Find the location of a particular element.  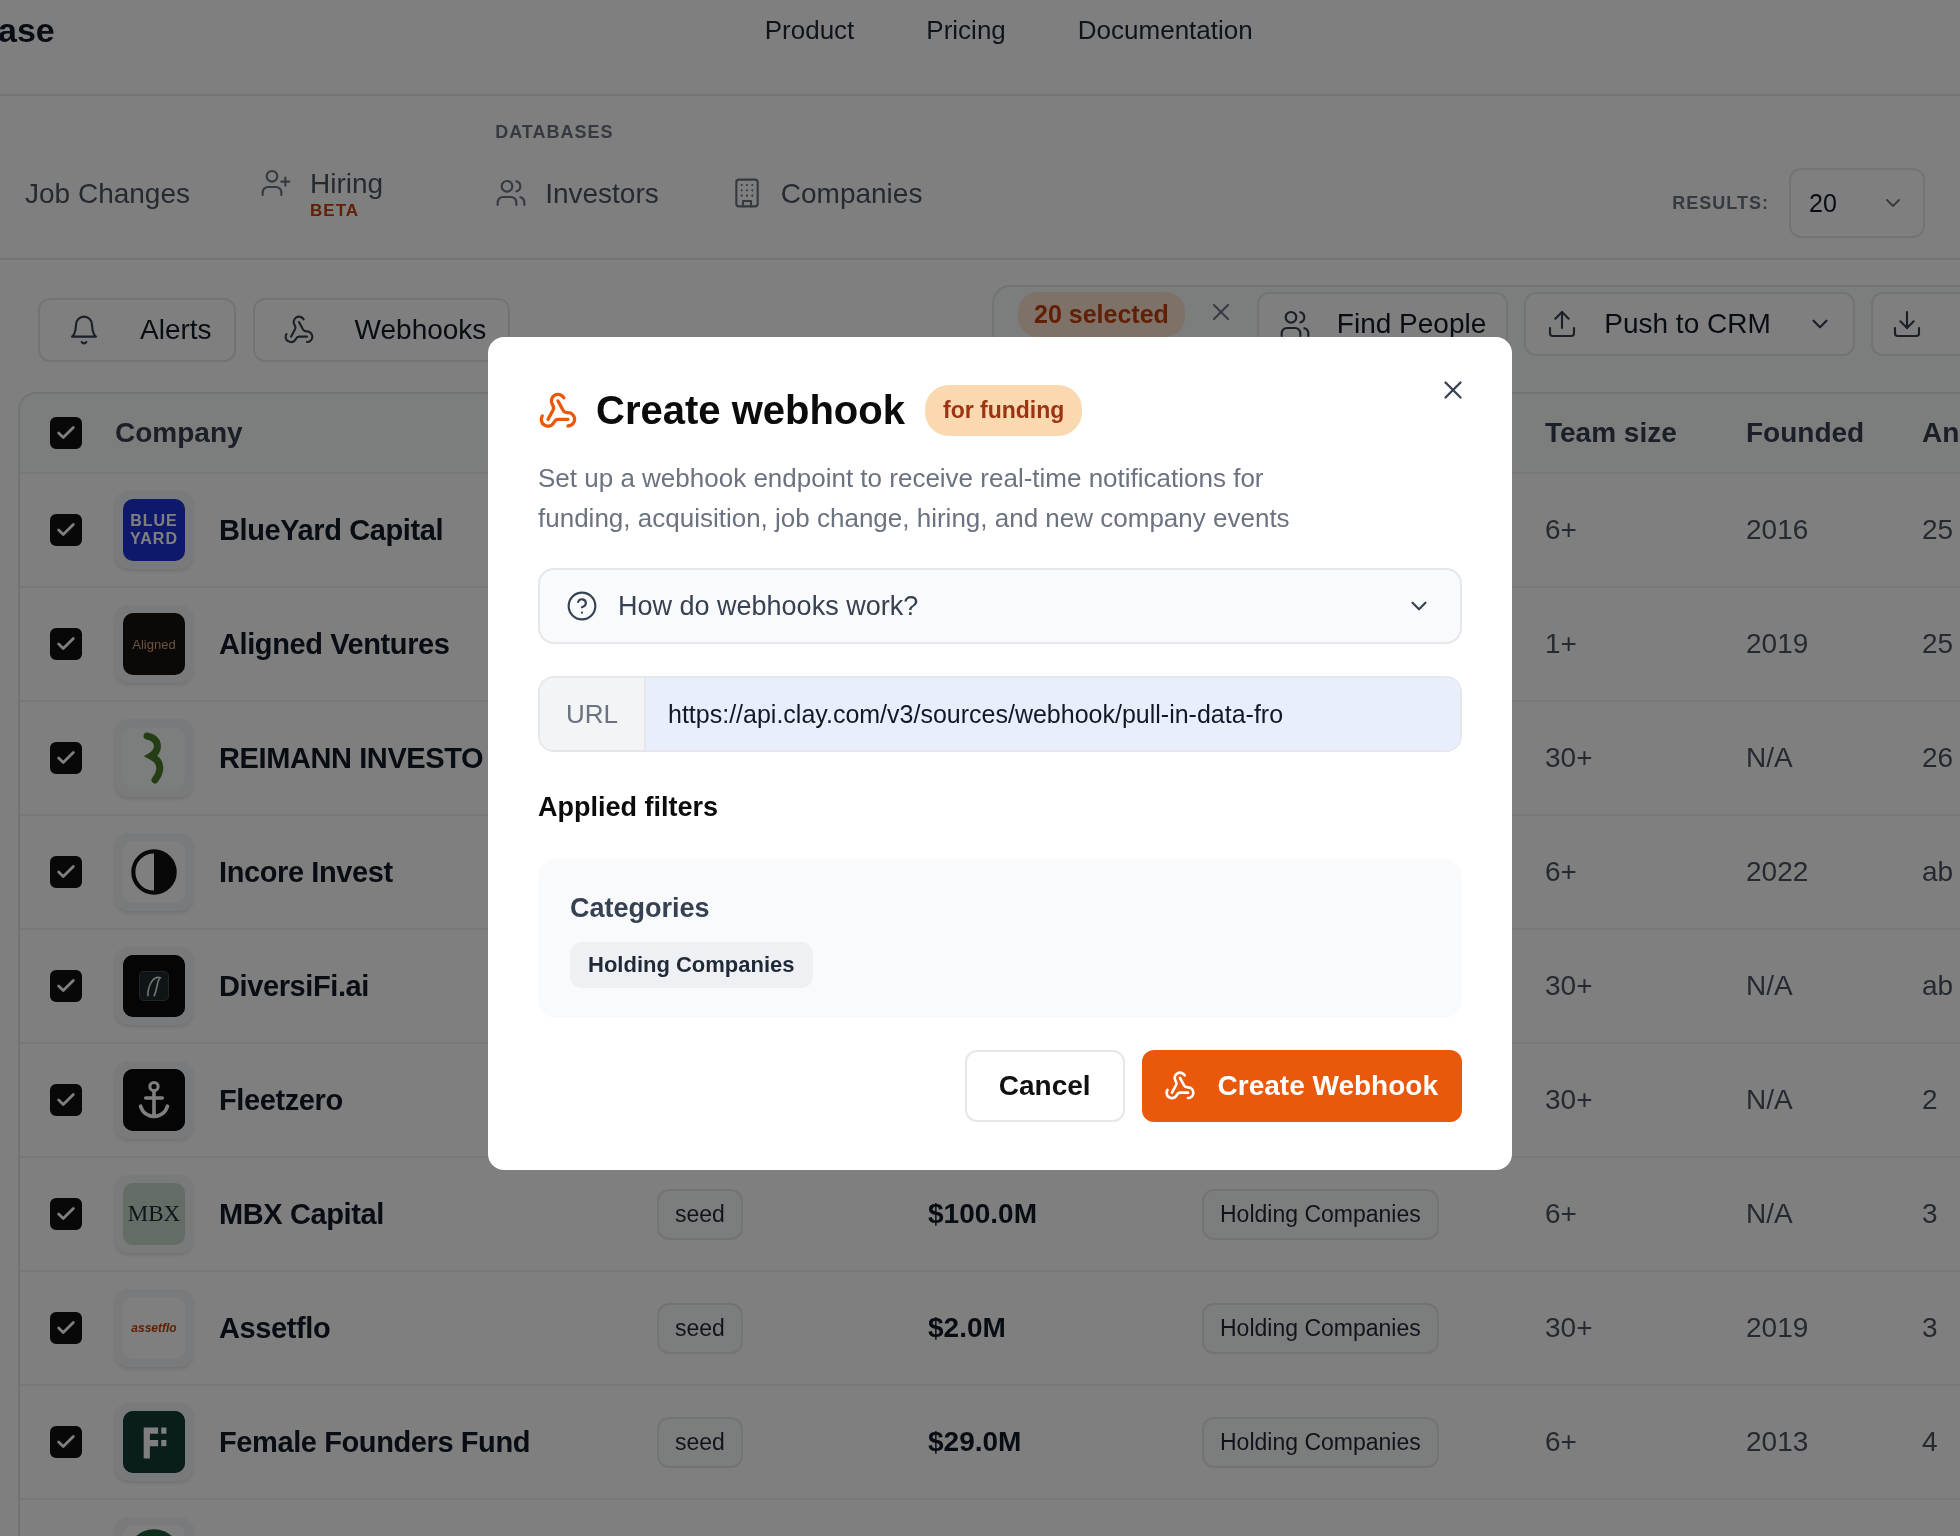

company-logo: BLUE YARD is located at coordinates (154, 530).